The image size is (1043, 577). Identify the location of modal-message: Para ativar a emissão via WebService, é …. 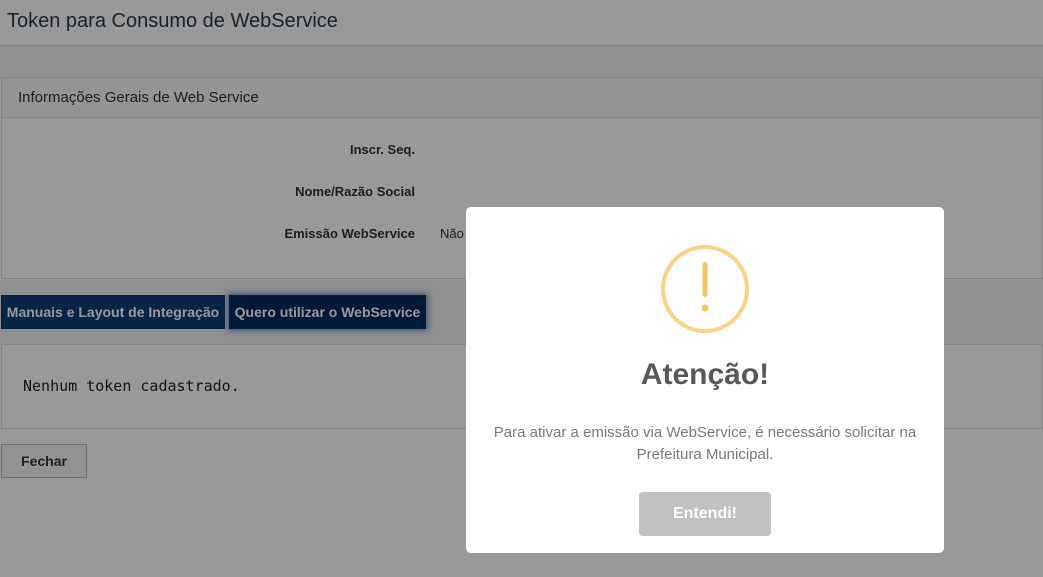
(705, 443).